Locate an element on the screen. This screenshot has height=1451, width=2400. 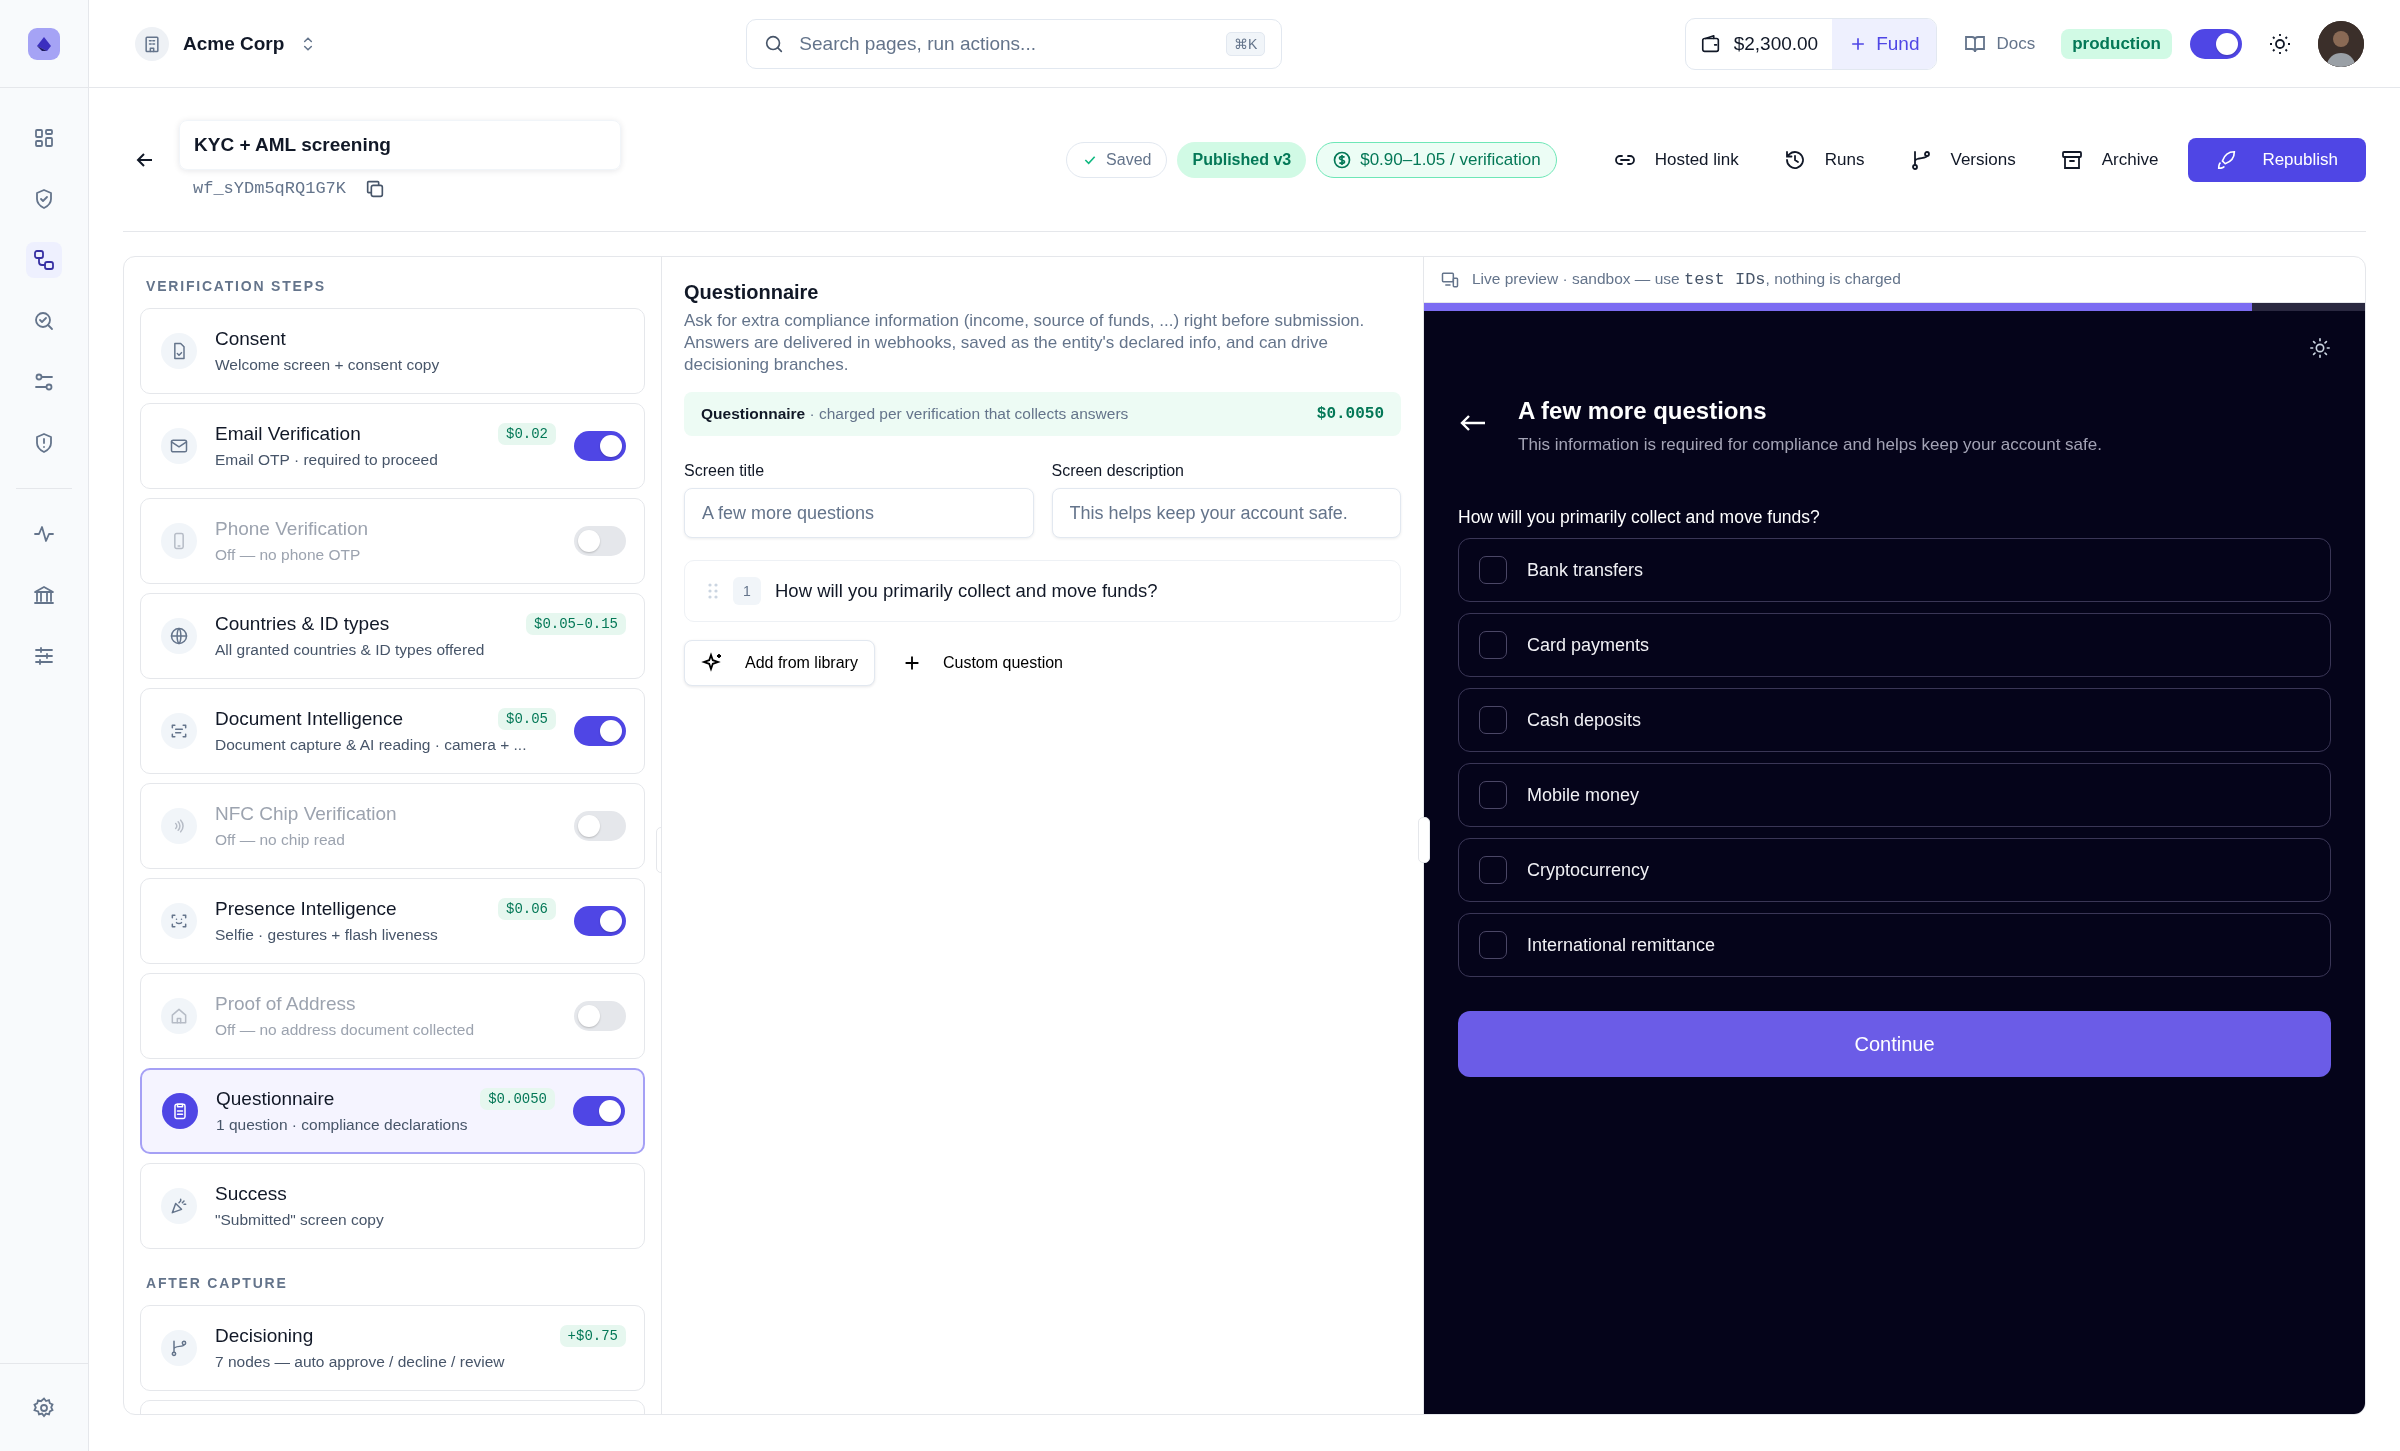
step-title: Phone Verification is located at coordinates (292, 529).